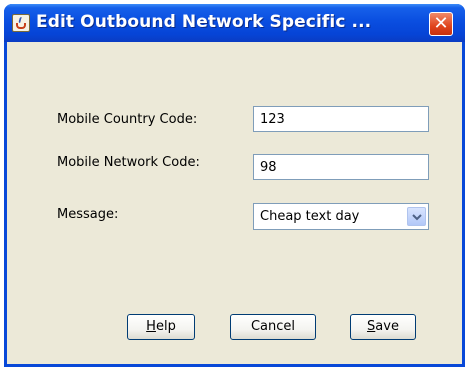  Describe the element at coordinates (310, 216) in the screenshot. I see `message-select-value: Cheap text day` at that location.